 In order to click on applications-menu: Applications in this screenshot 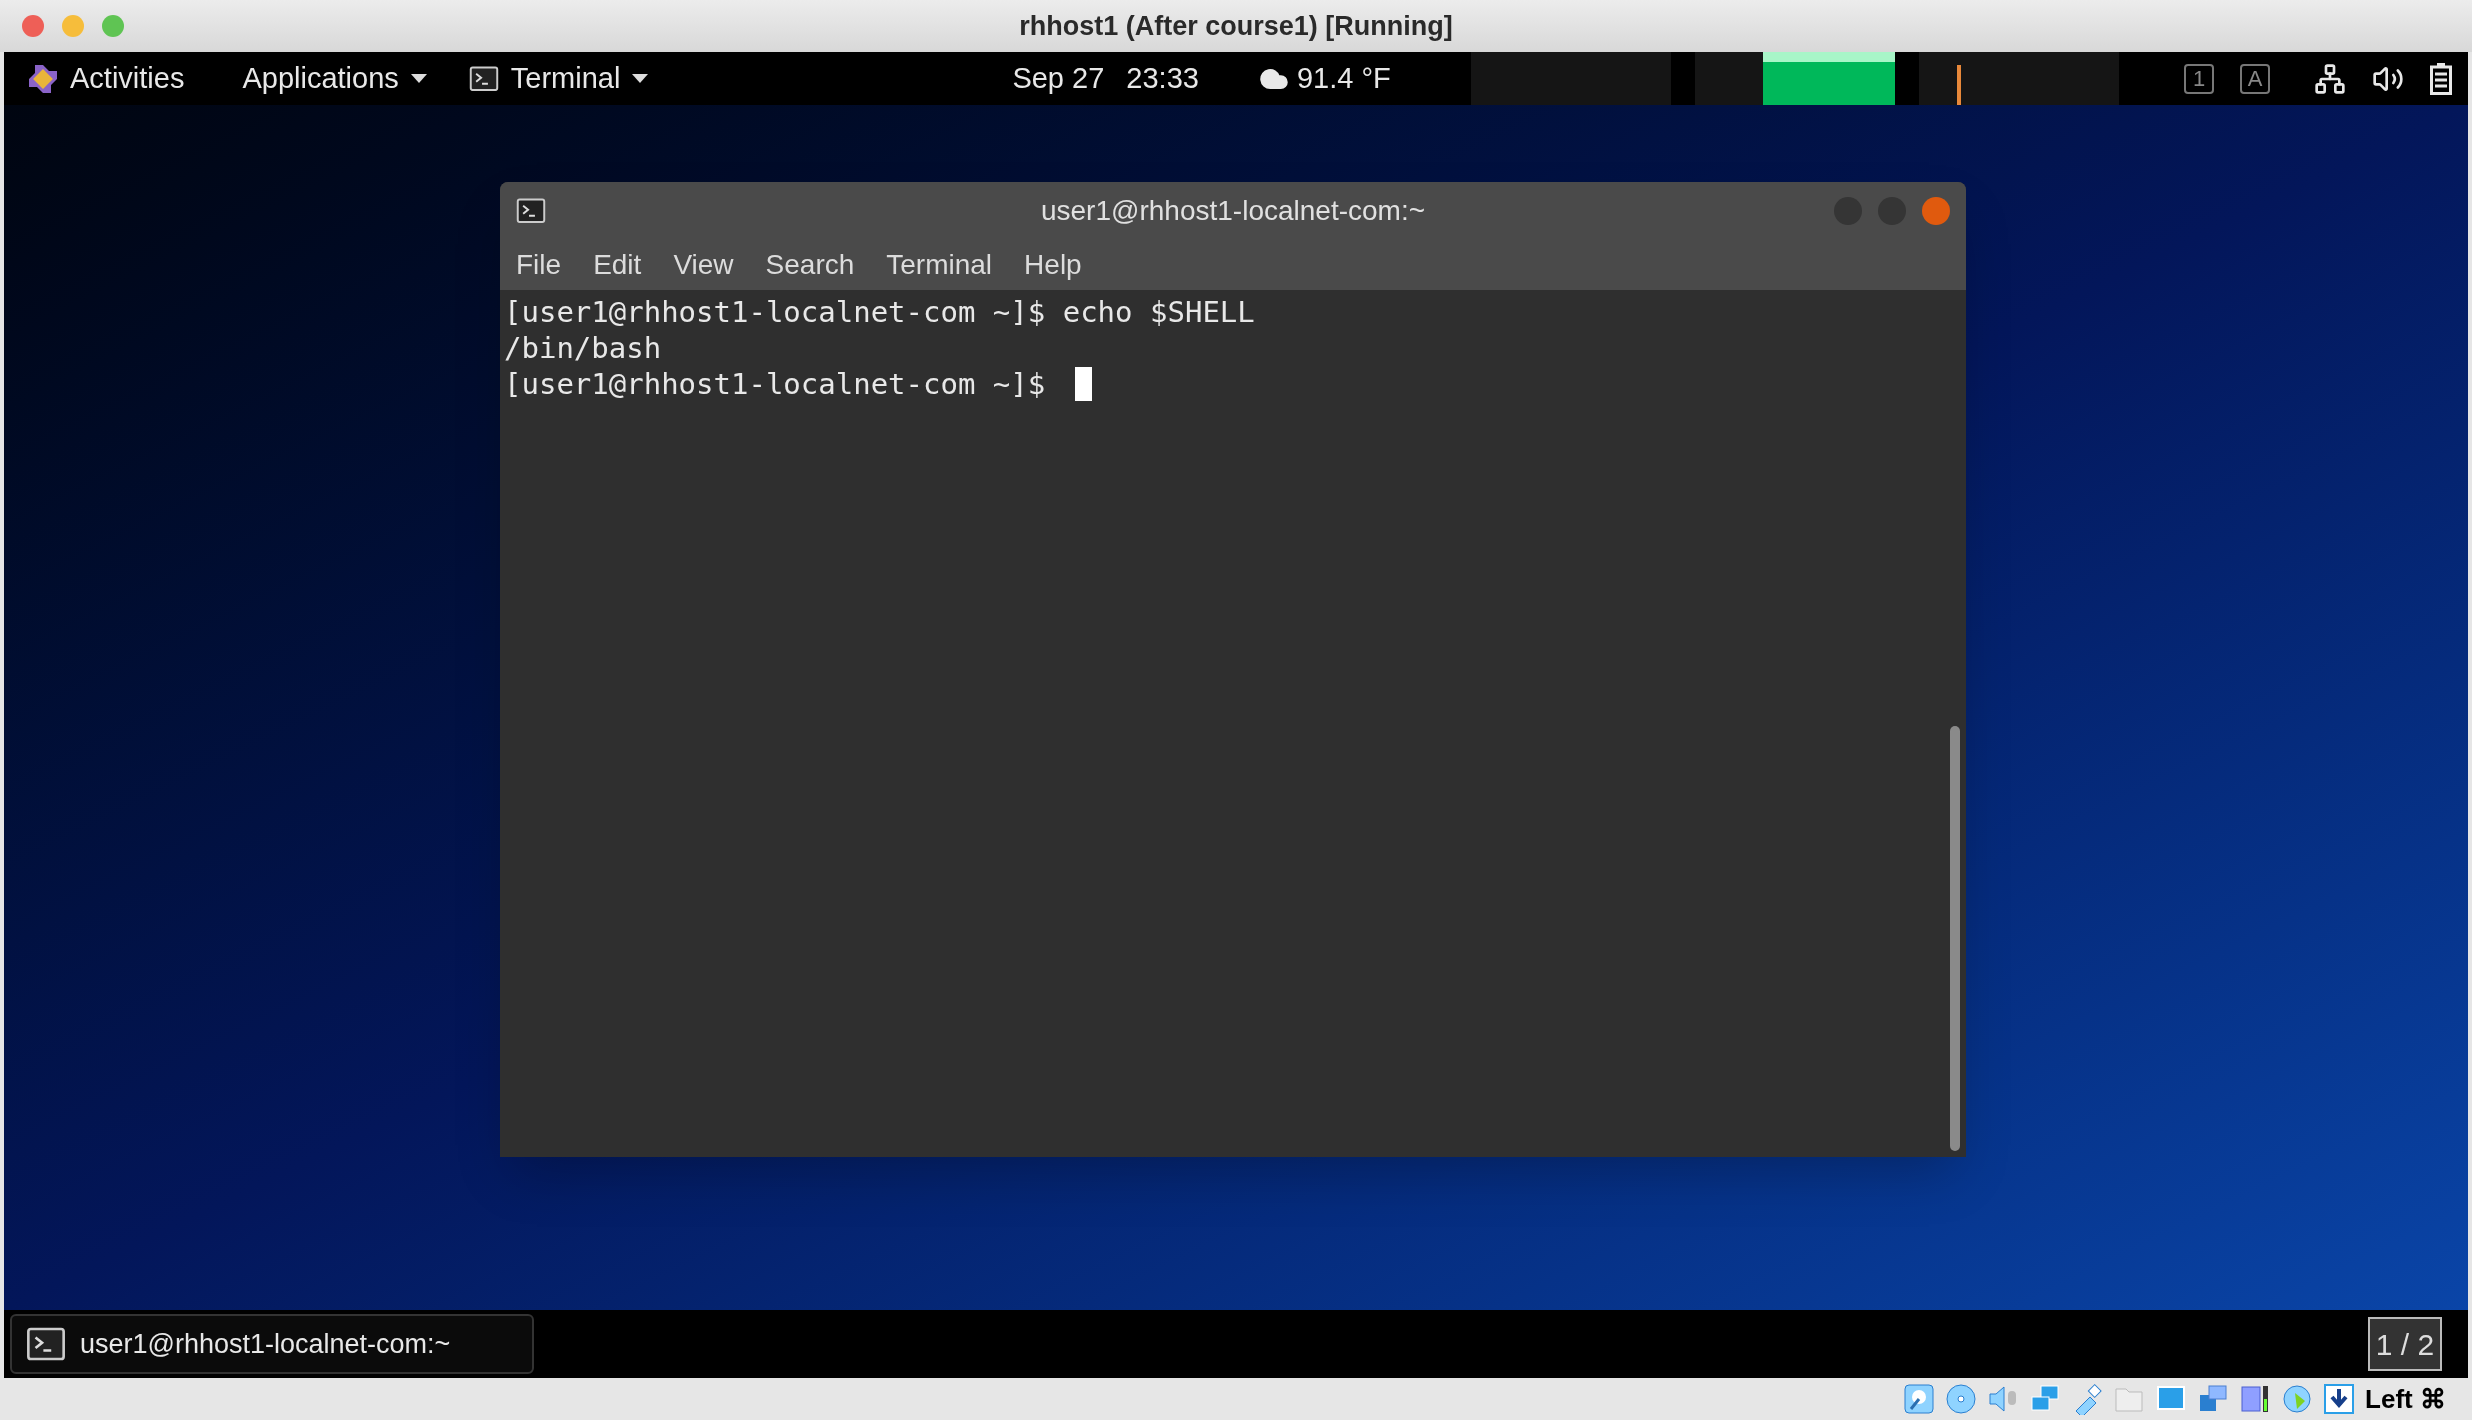, I will do `click(334, 78)`.